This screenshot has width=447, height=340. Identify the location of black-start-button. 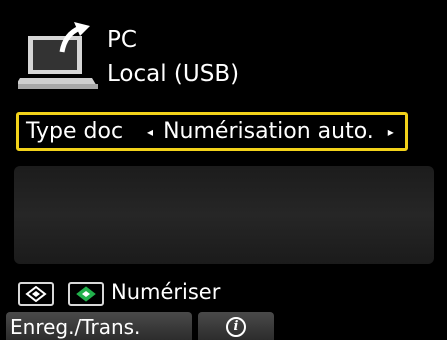
(36, 294).